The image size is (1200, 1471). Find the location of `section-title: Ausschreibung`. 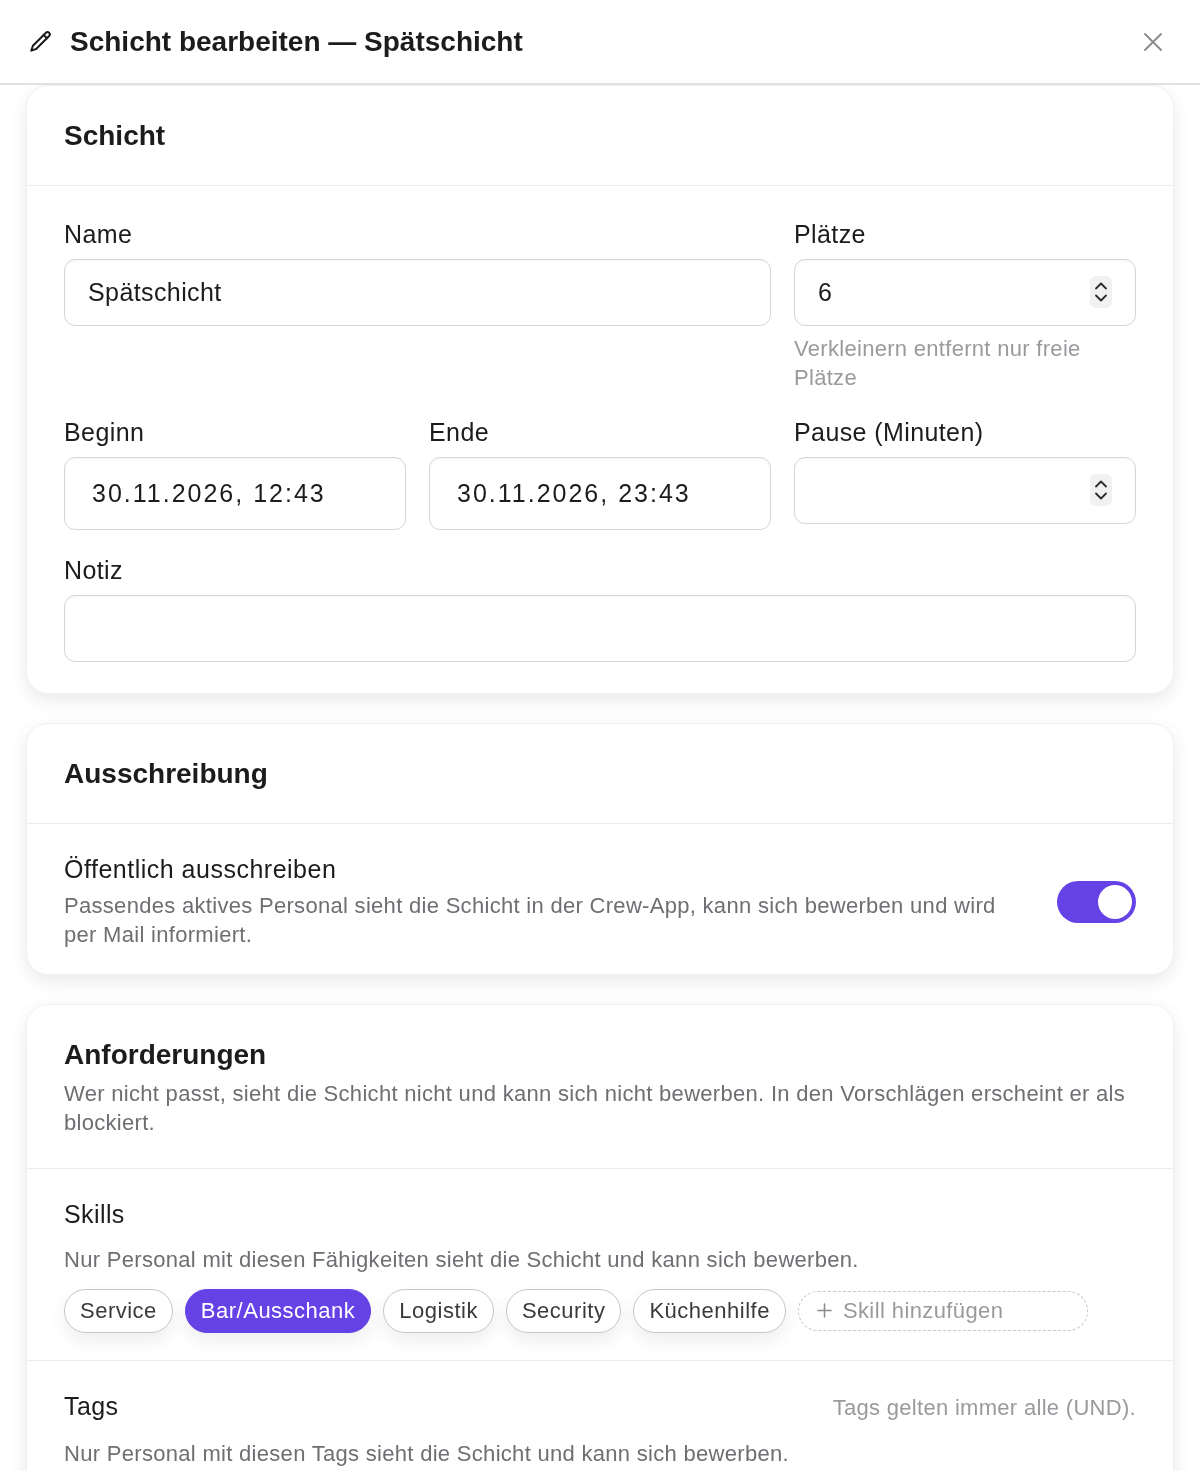

section-title: Ausschreibung is located at coordinates (166, 774).